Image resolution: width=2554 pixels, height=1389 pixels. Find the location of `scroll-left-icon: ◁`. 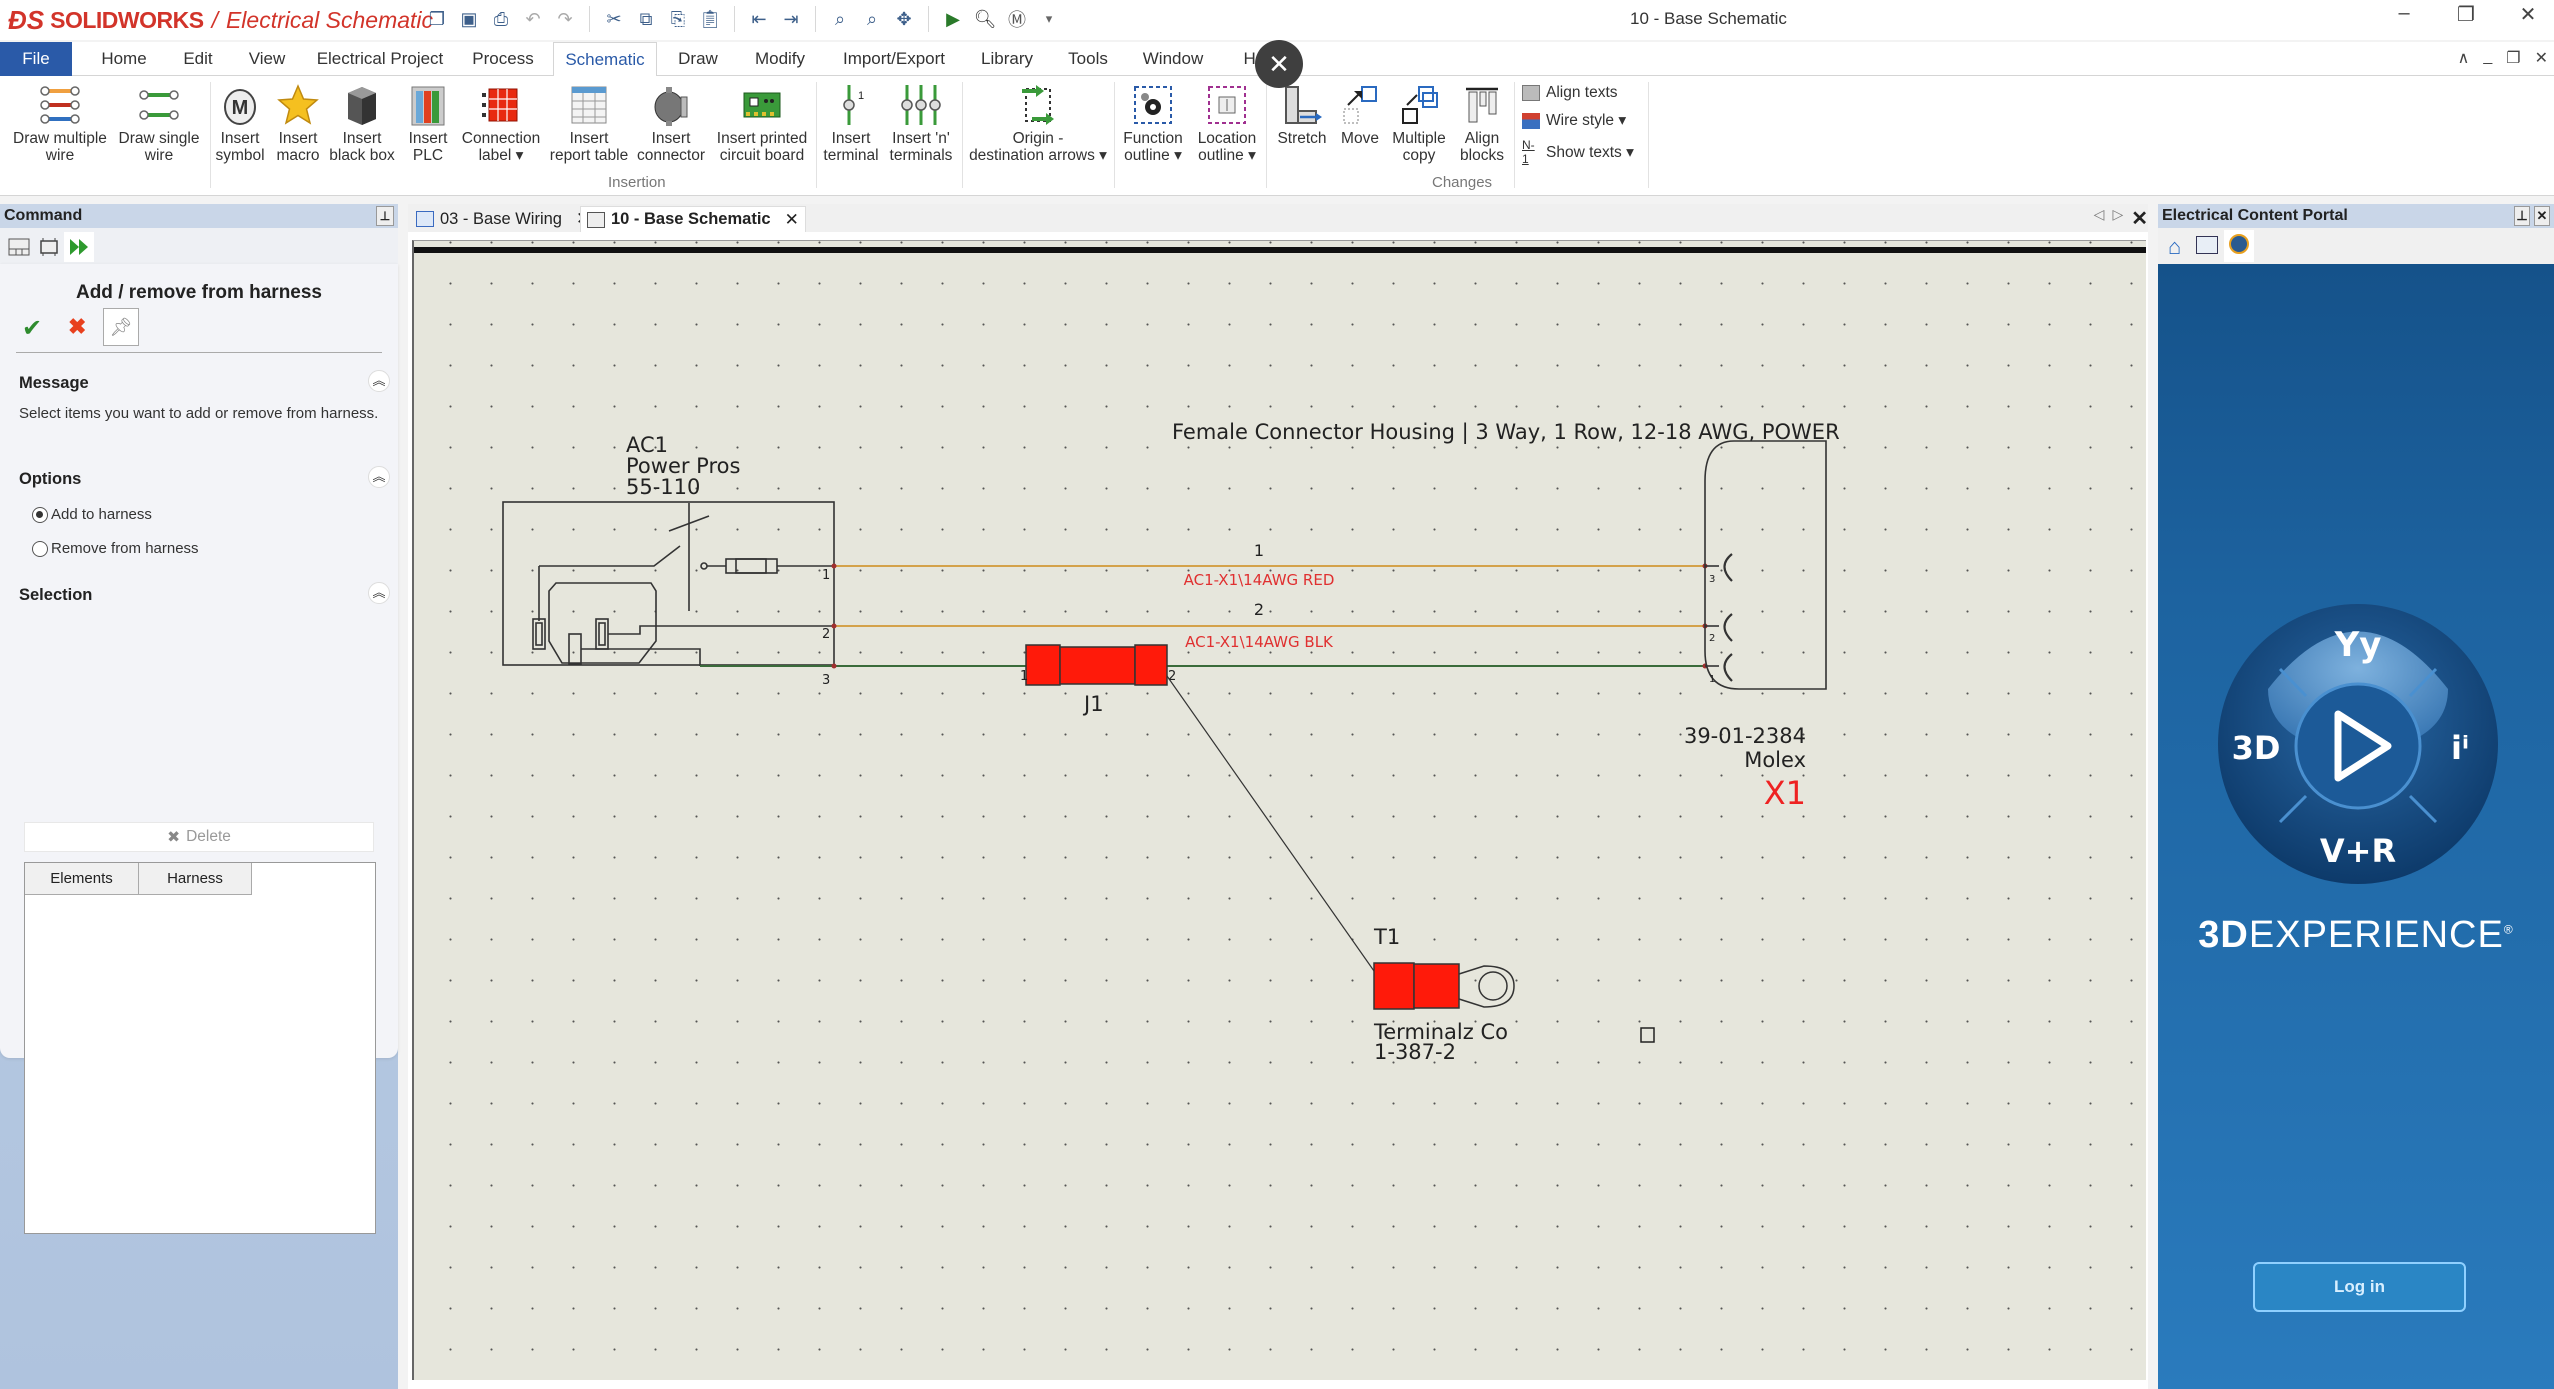

scroll-left-icon: ◁ is located at coordinates (2099, 218).